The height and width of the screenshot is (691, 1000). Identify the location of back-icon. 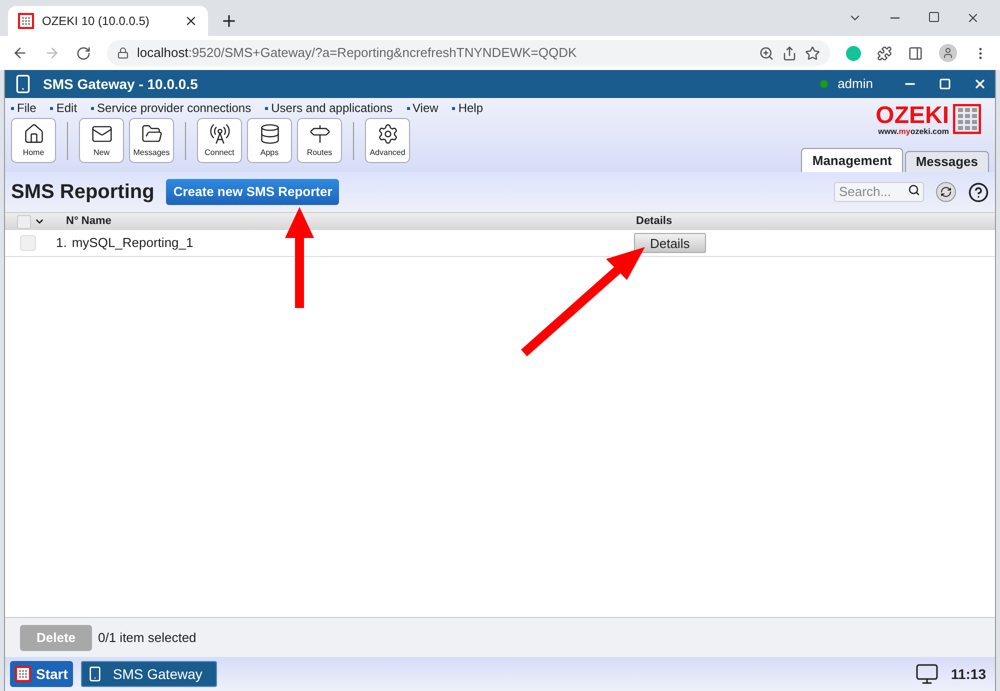
(20, 53).